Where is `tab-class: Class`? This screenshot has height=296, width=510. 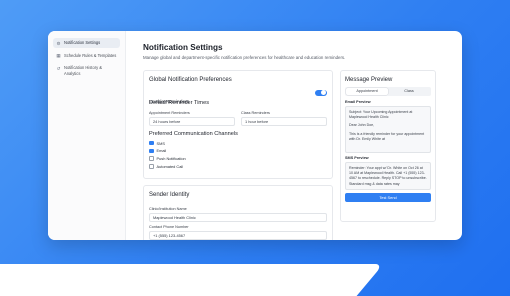
tab-class: Class is located at coordinates (409, 91).